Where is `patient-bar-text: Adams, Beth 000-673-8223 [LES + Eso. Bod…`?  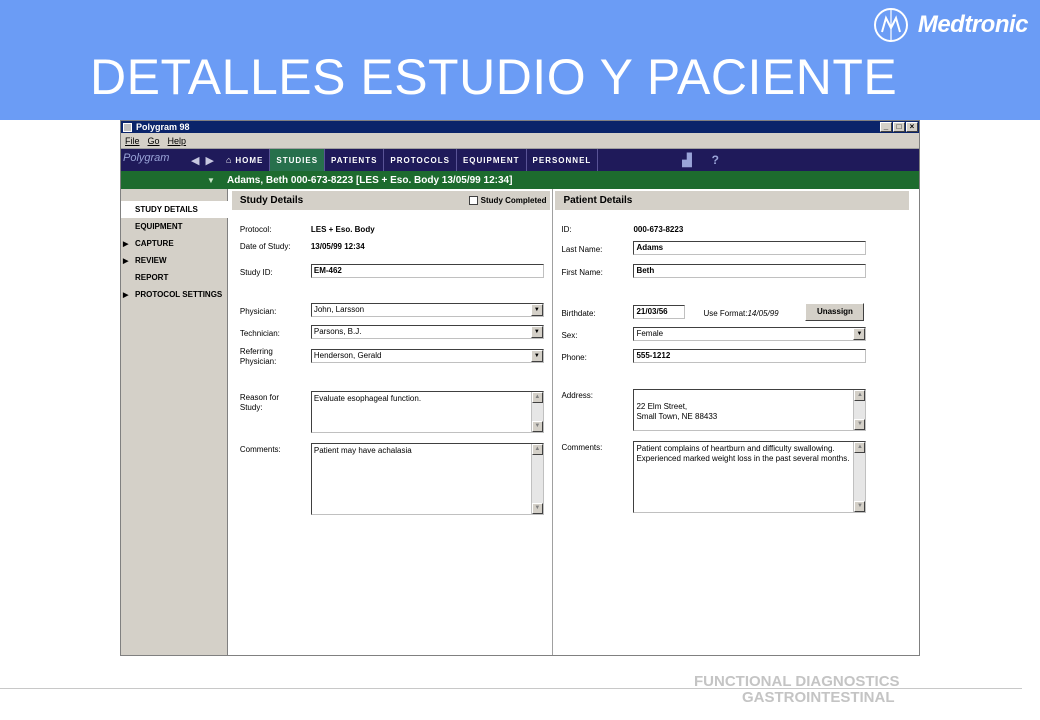
patient-bar-text: Adams, Beth 000-673-8223 [LES + Eso. Bod… is located at coordinates (370, 180).